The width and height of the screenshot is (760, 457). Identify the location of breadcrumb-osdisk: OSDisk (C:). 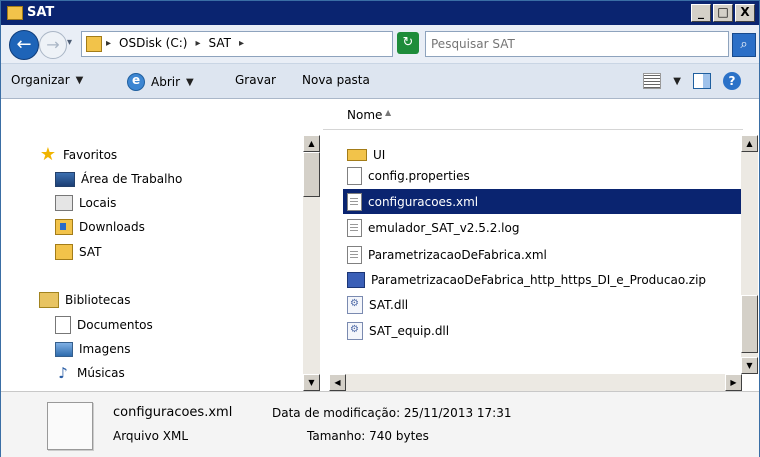
(153, 43).